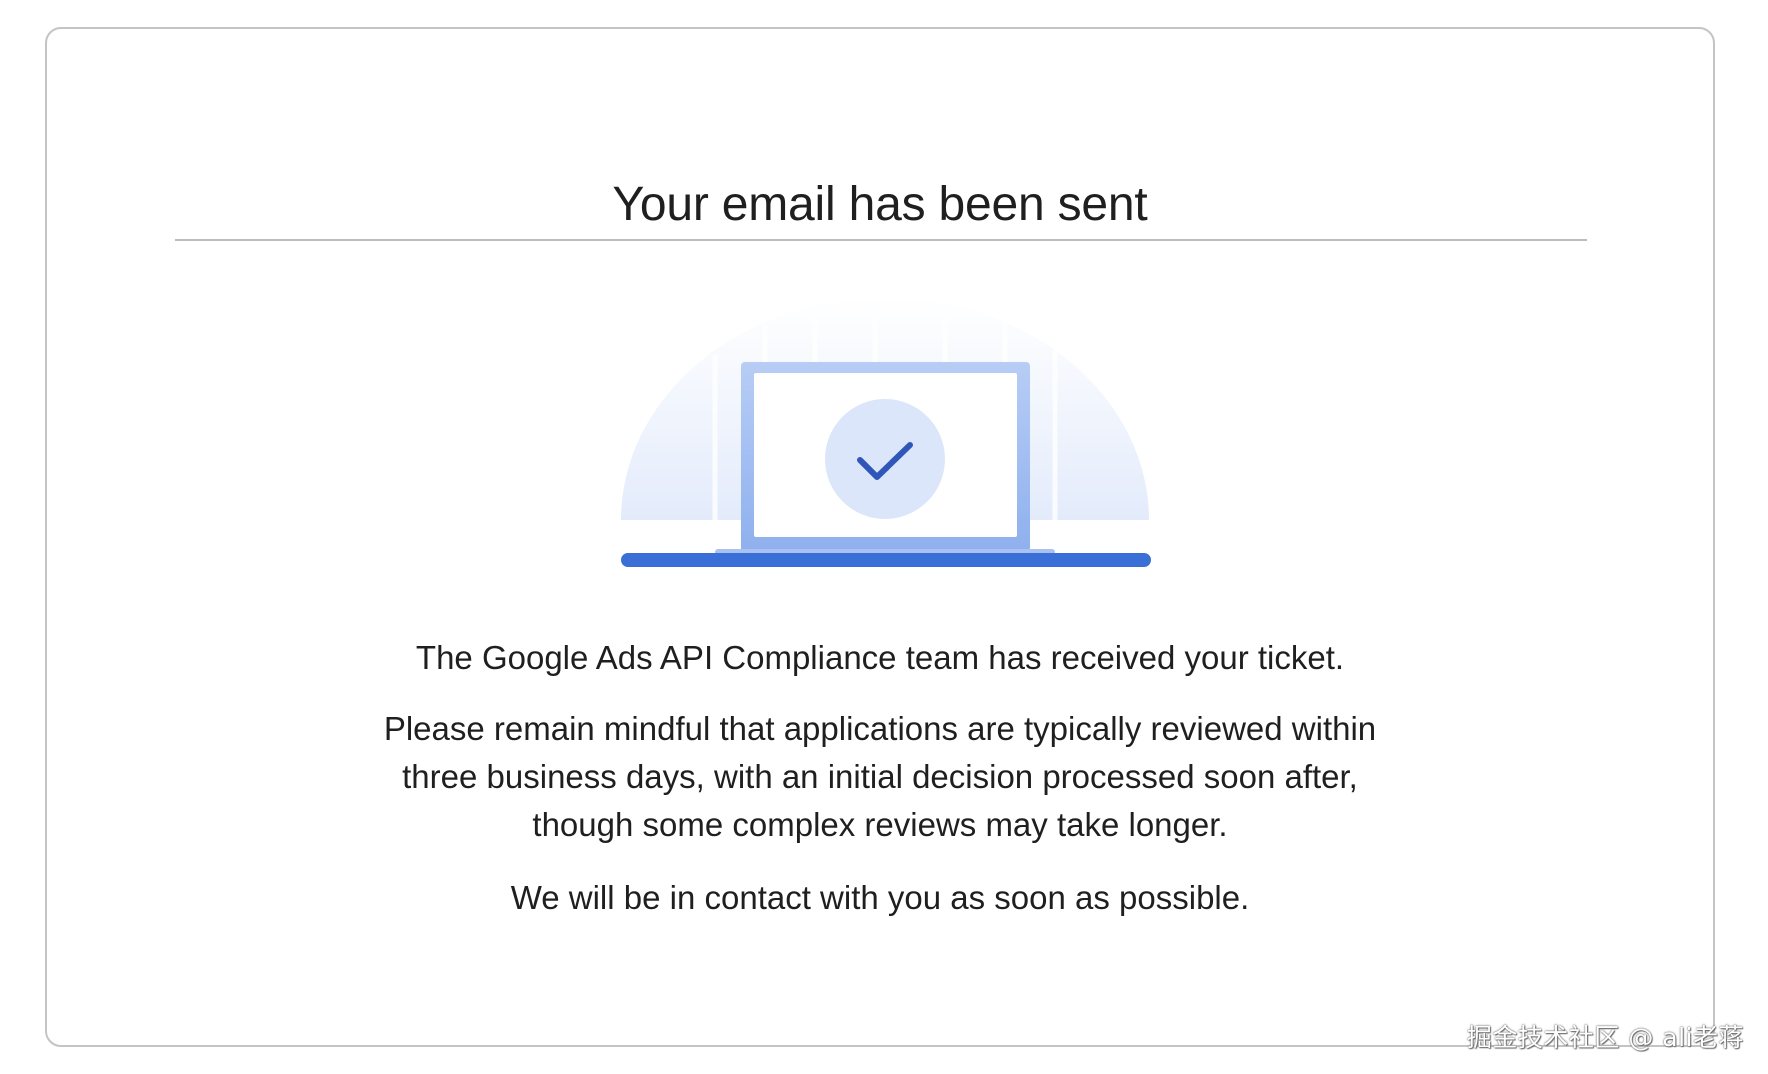  What do you see at coordinates (886, 560) in the screenshot?
I see `base-line` at bounding box center [886, 560].